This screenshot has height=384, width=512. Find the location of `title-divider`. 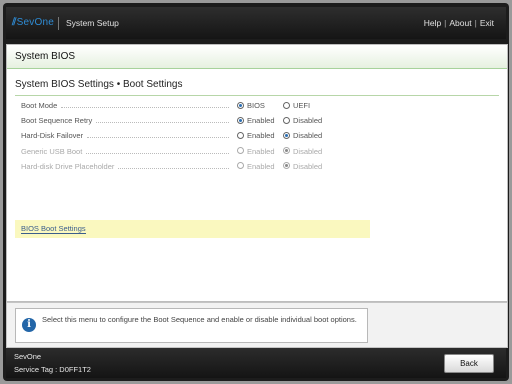

title-divider is located at coordinates (257, 95).